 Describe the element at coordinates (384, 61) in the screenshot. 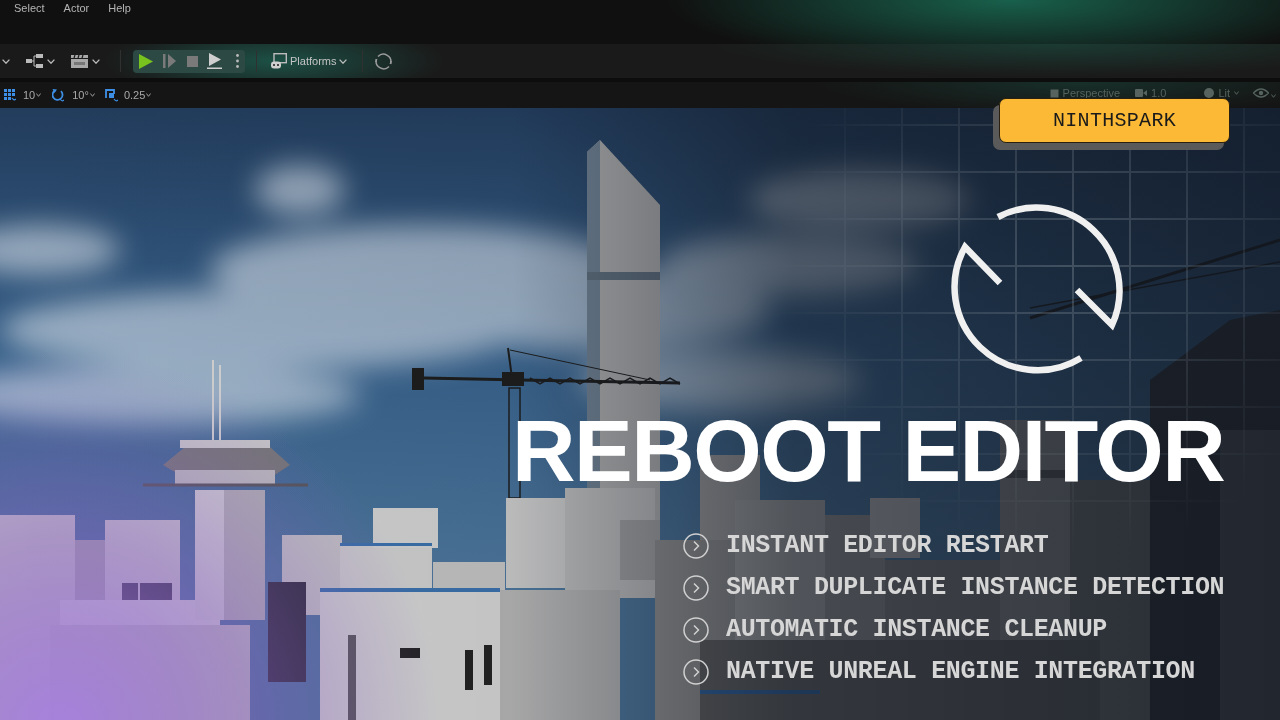

I see `refresh-icon` at that location.